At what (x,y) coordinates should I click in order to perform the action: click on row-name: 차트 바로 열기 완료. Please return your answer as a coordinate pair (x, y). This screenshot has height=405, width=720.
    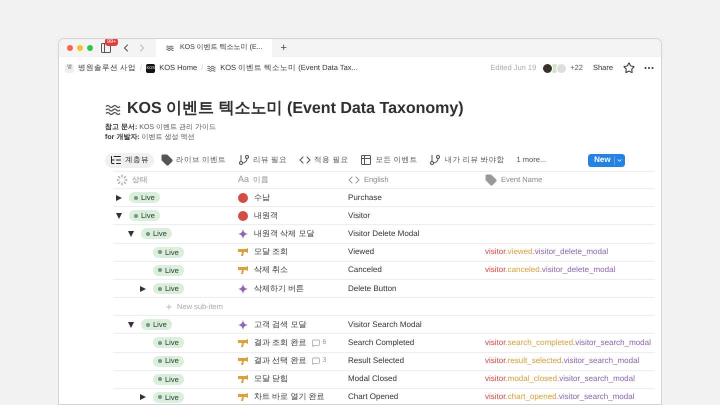
    Looking at the image, I should click on (289, 397).